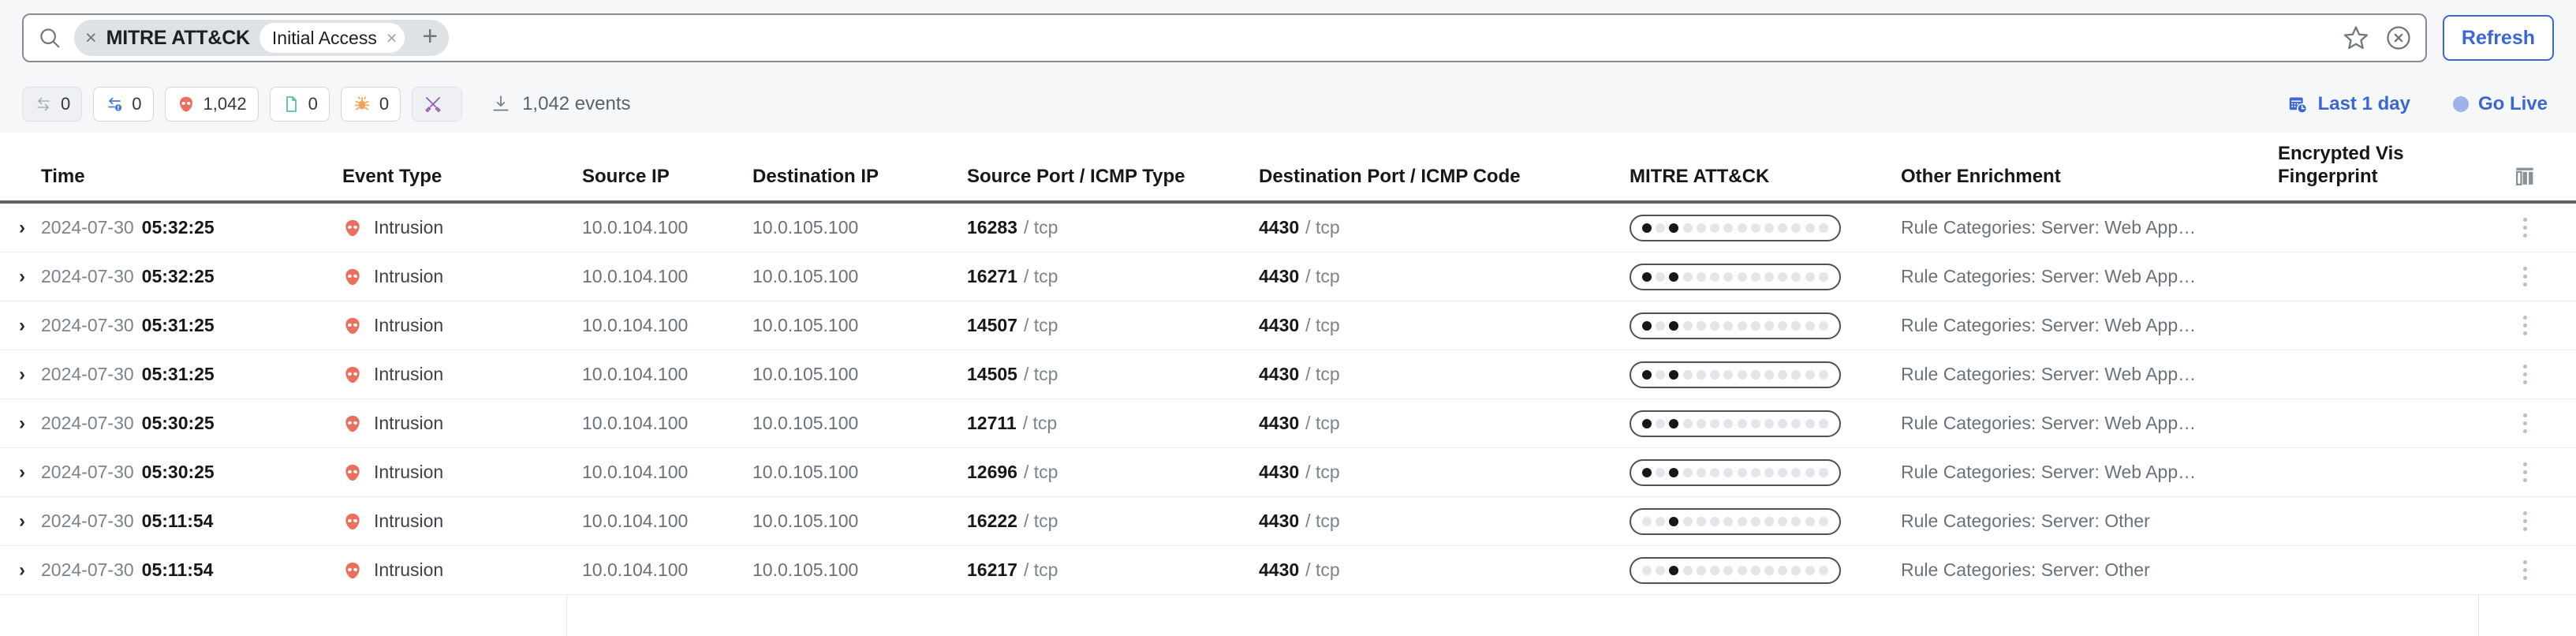 The image size is (2576, 636). Describe the element at coordinates (211, 105) in the screenshot. I see `intrusion-chip: 1,042` at that location.